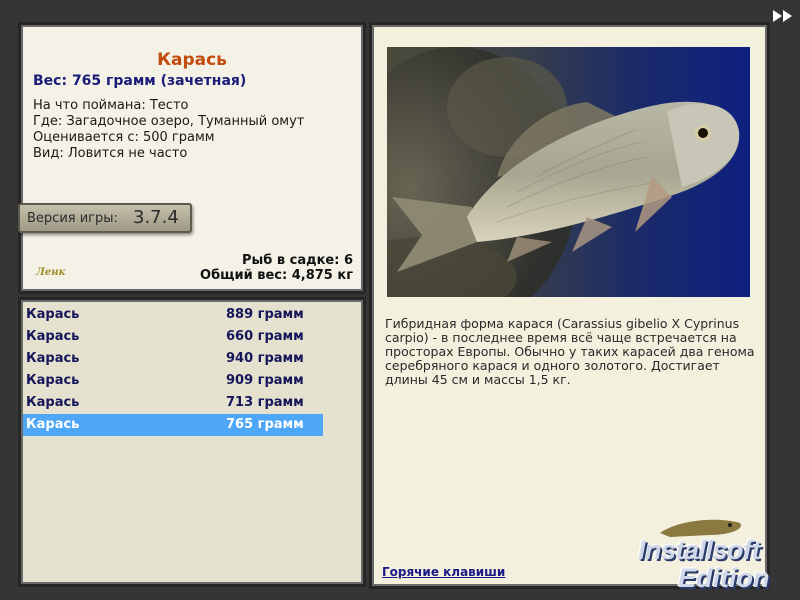 This screenshot has width=800, height=600. I want to click on list-item: Карась 765 грамм, so click(173, 425).